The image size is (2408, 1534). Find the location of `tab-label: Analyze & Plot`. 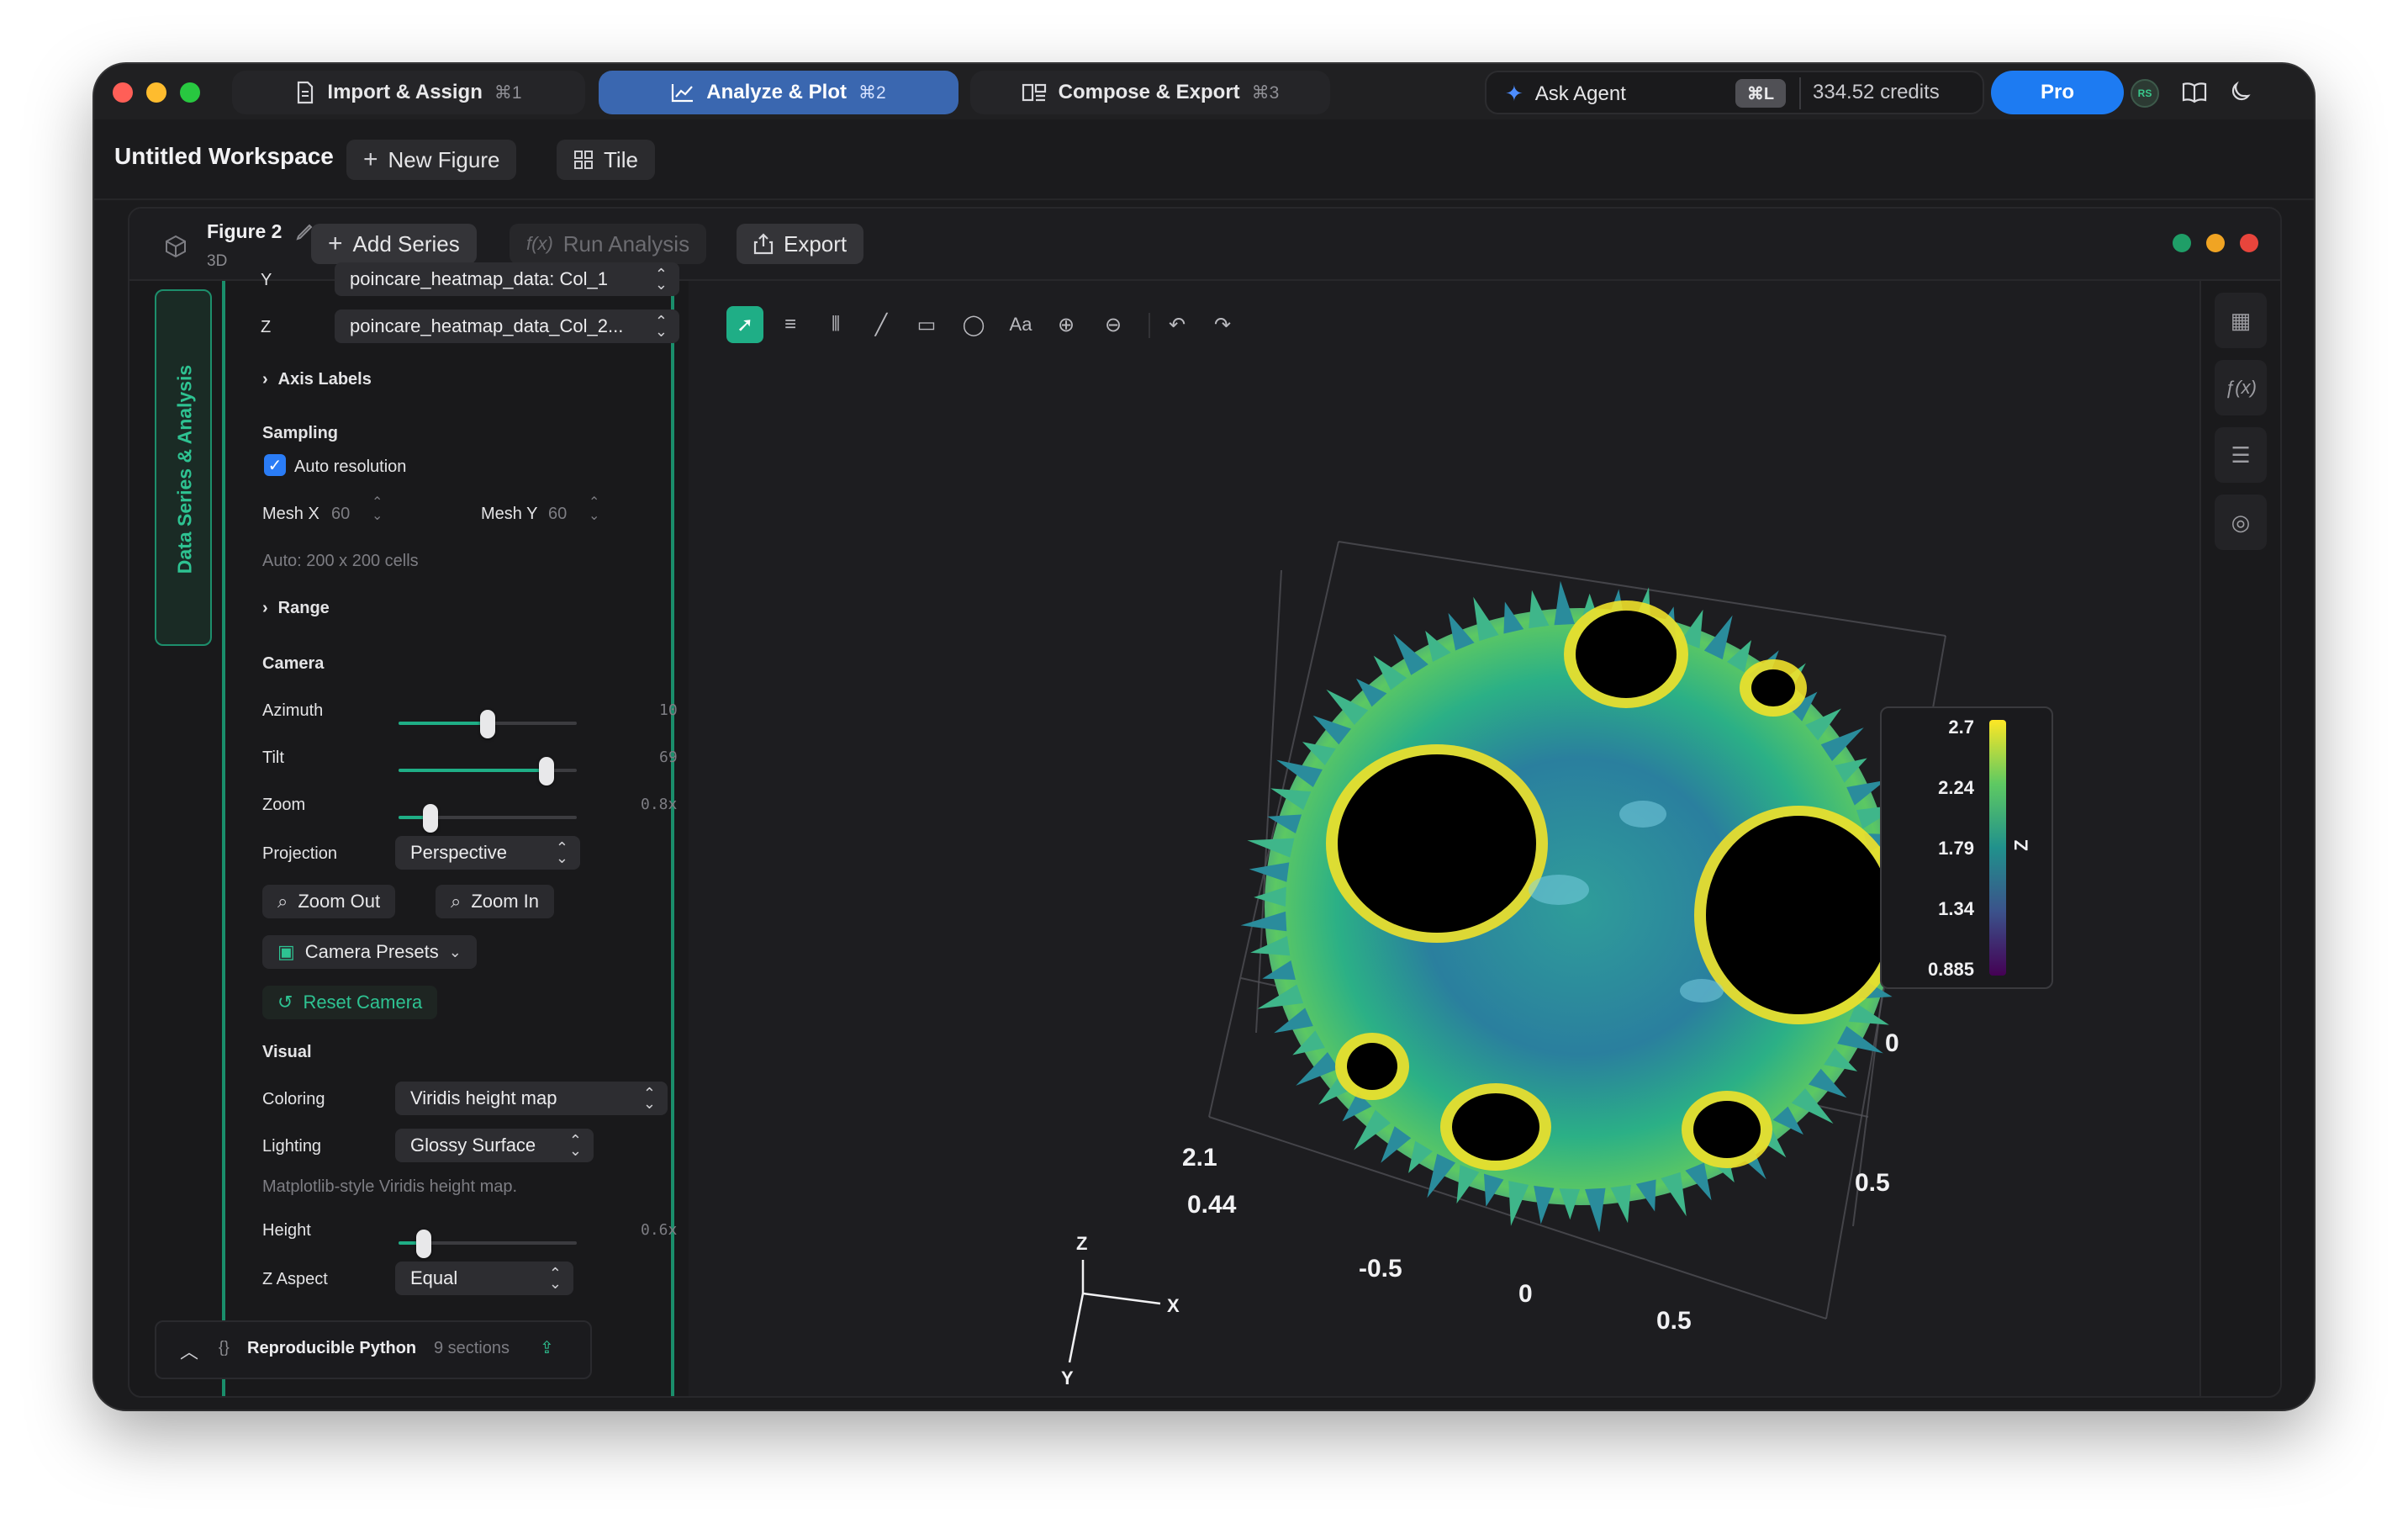

tab-label: Analyze & Plot is located at coordinates (776, 92).